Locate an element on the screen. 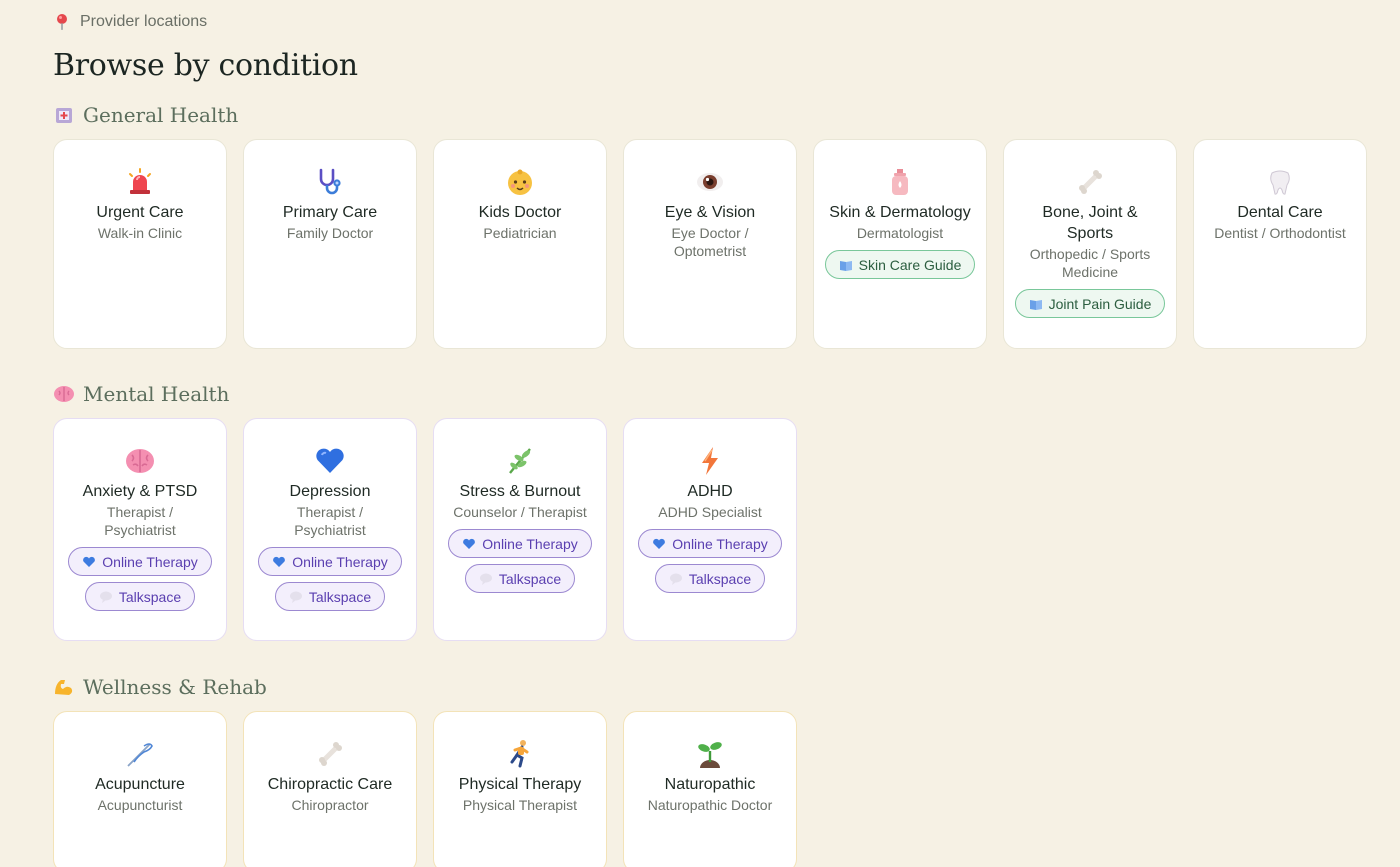 This screenshot has width=1400, height=867. card-title: Kids Doctor is located at coordinates (520, 212).